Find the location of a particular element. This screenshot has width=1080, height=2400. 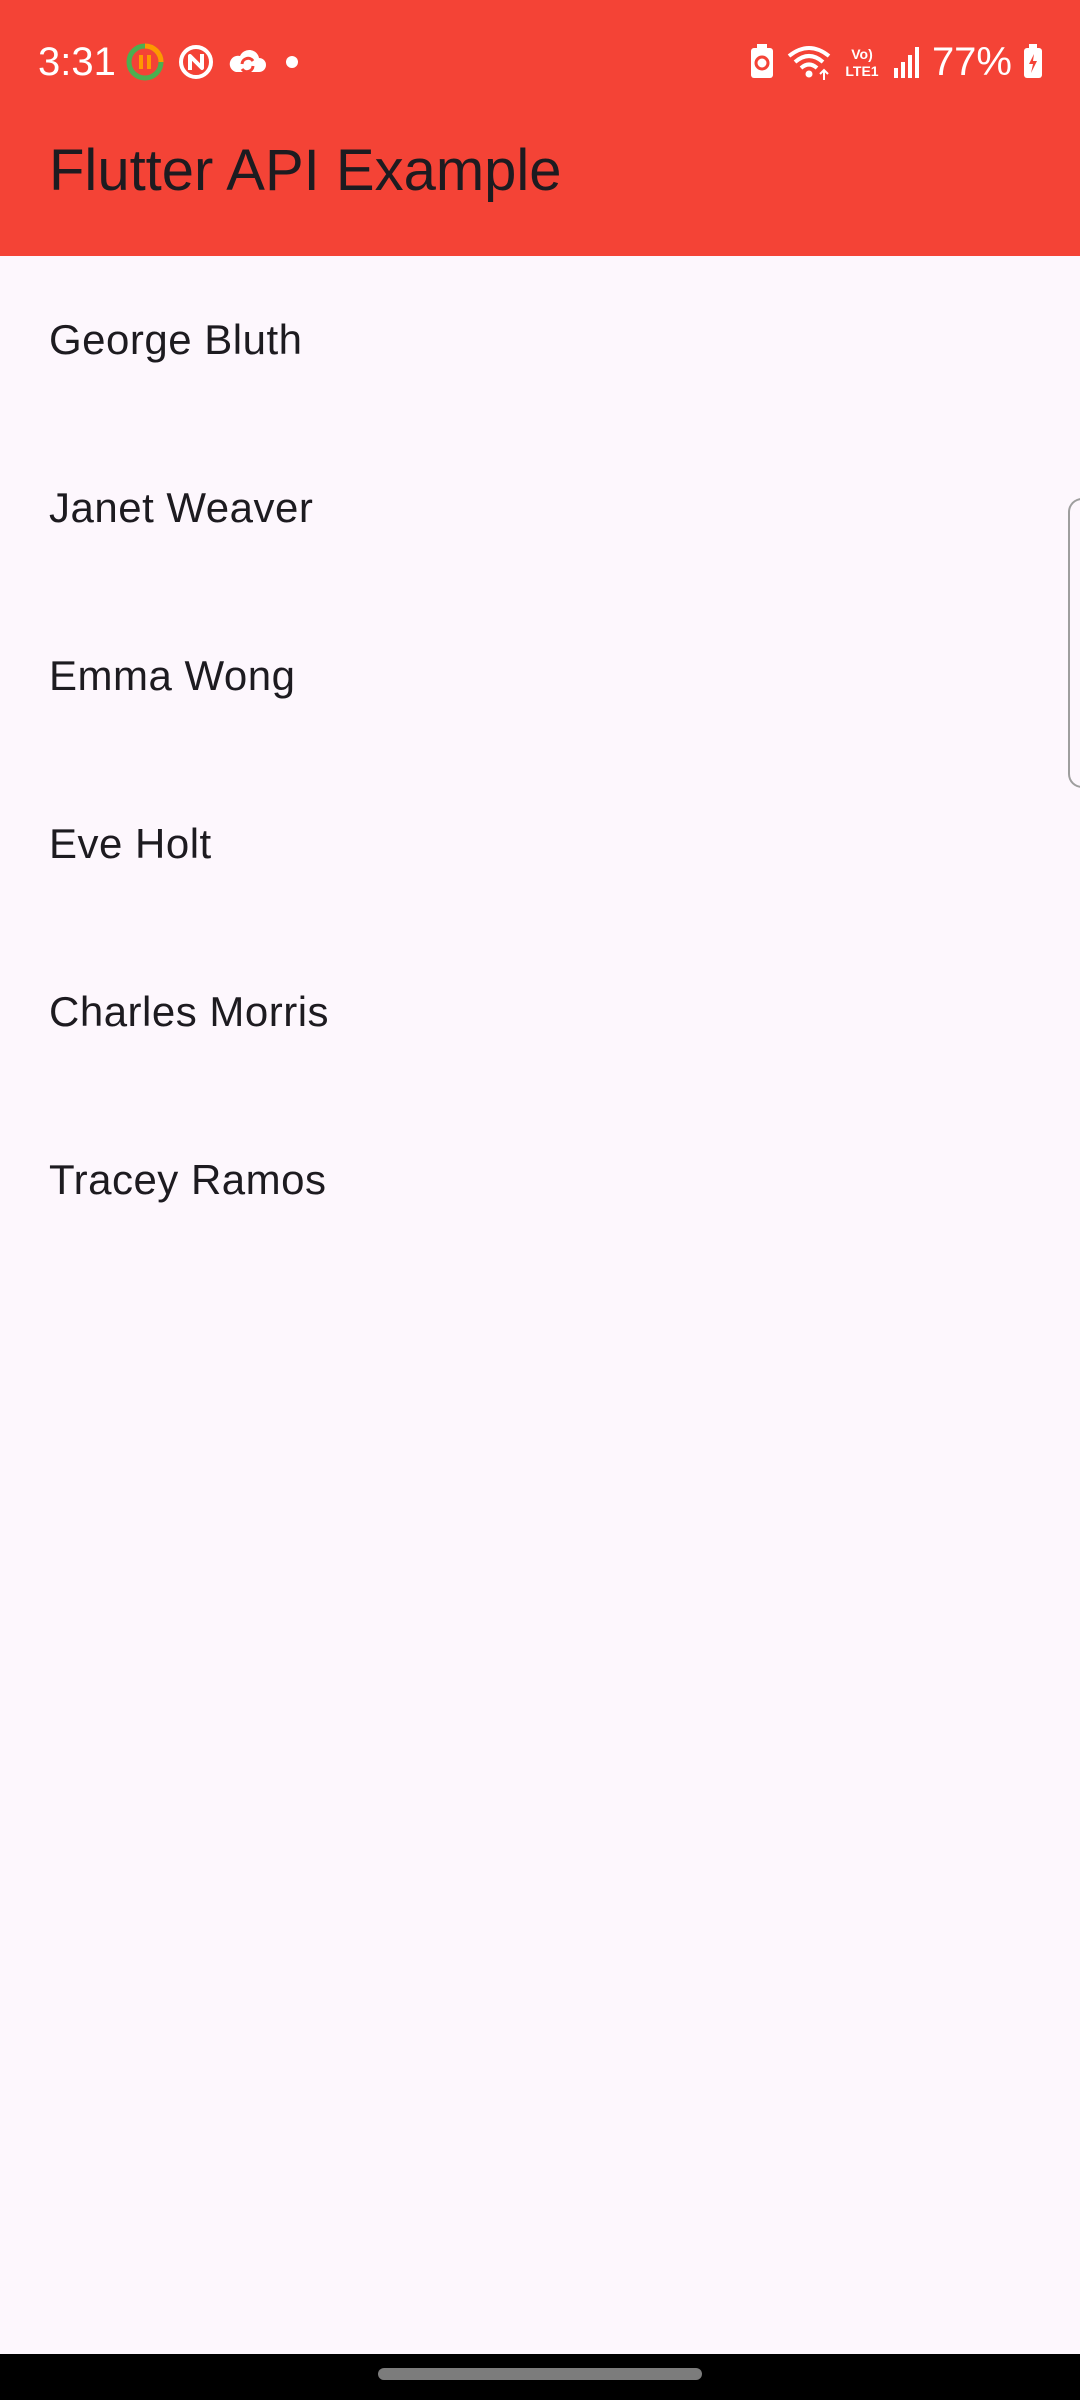

edge-panel-handle is located at coordinates (1074, 643).